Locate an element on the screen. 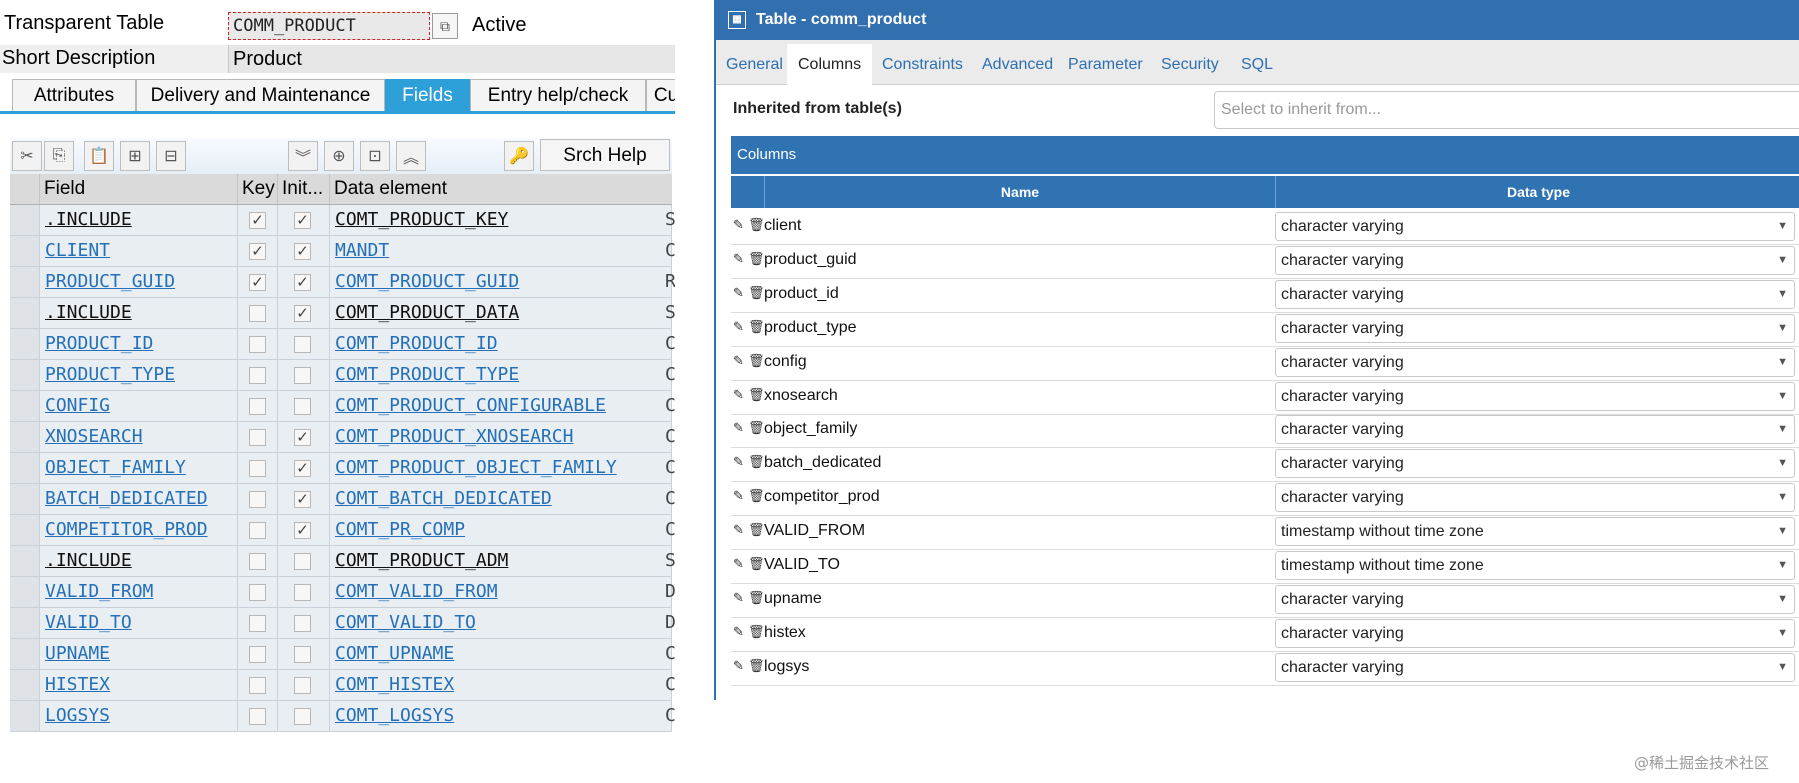 The image size is (1799, 783). column-name: competitor_prod is located at coordinates (822, 497).